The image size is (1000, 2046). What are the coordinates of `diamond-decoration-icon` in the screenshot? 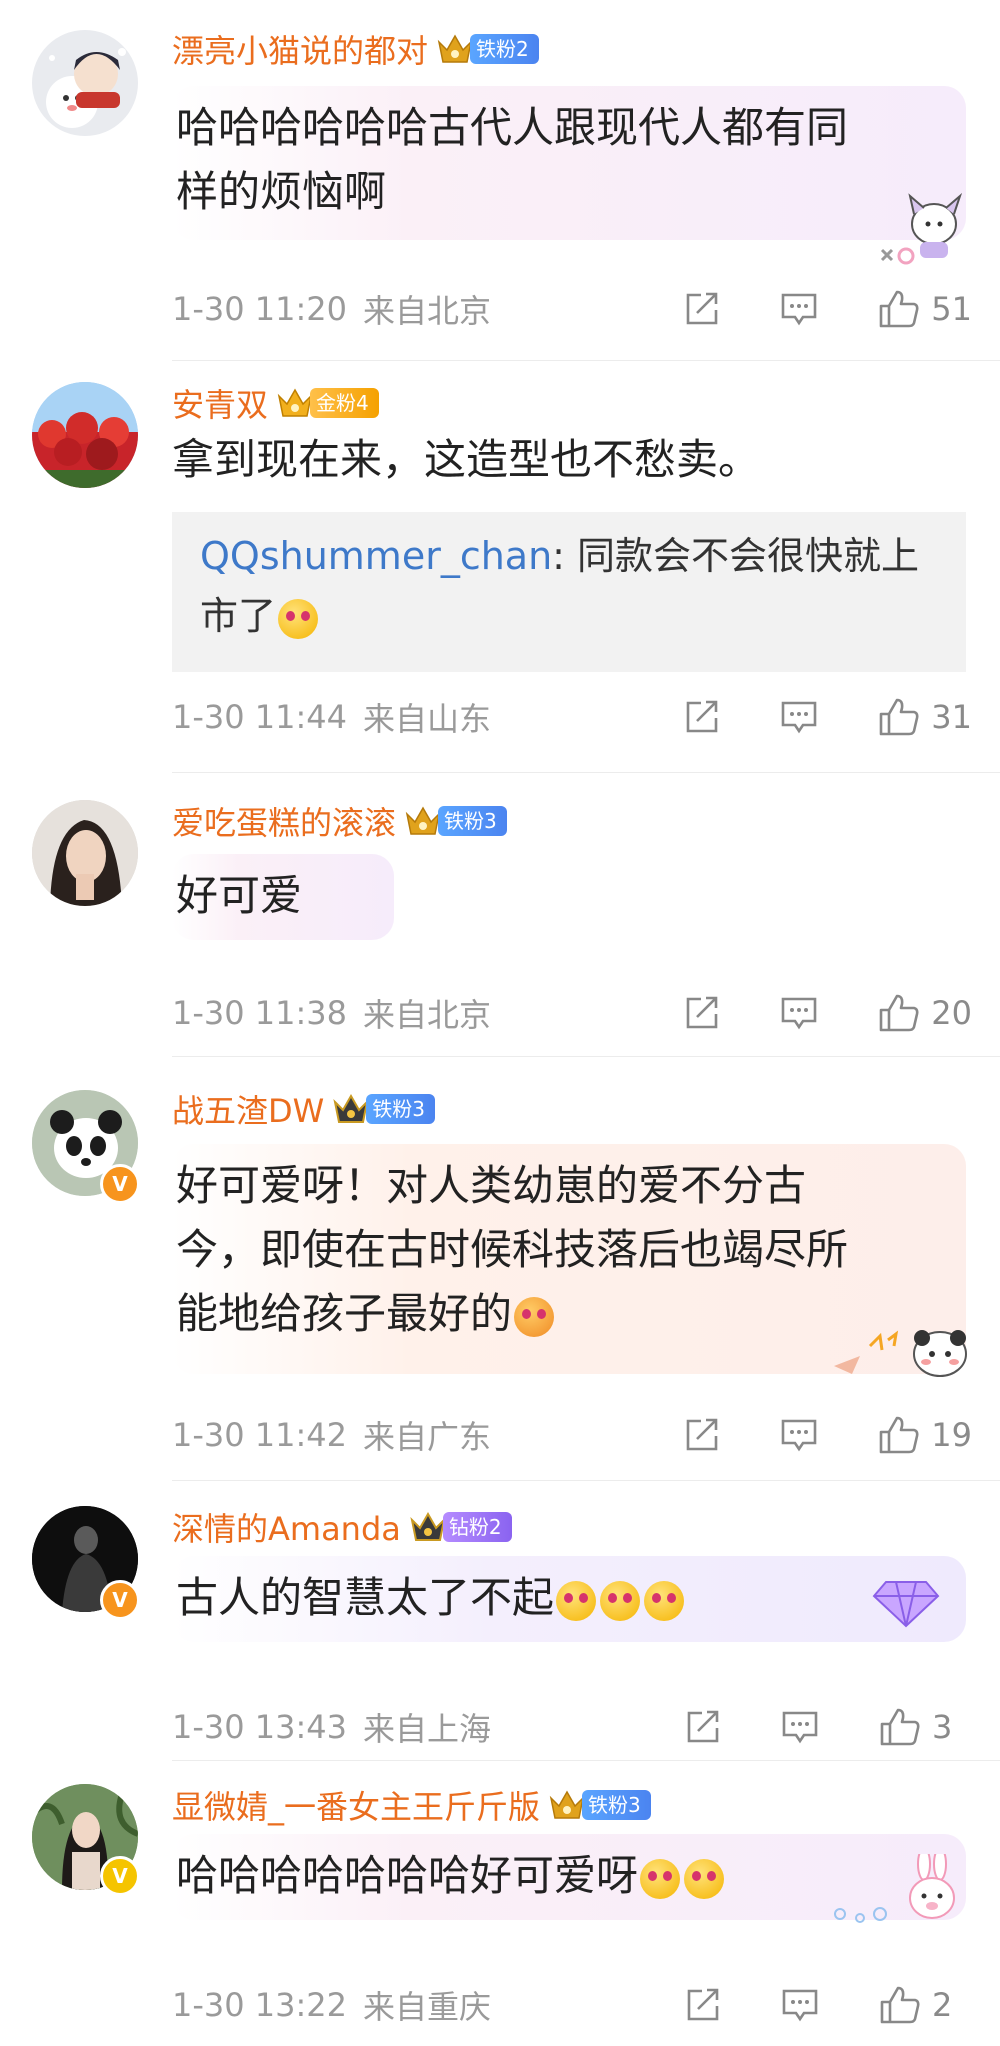 It's located at (906, 1604).